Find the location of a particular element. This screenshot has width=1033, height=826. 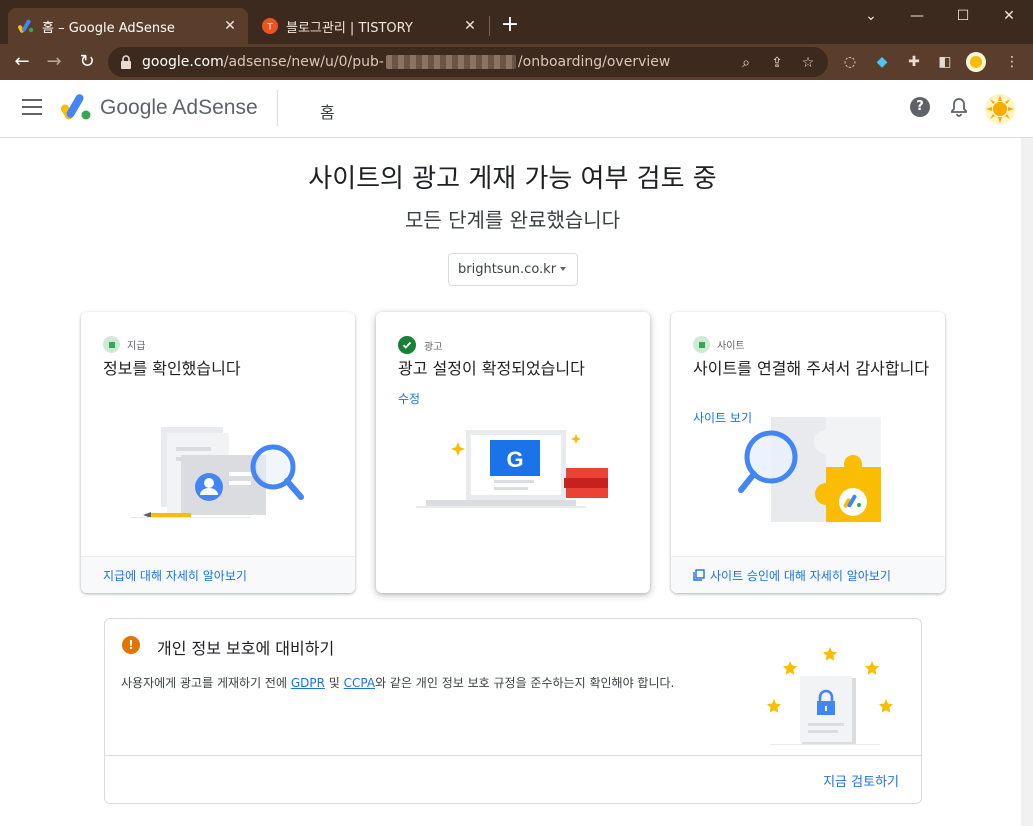

dropdown-caret-icon is located at coordinates (563, 269).